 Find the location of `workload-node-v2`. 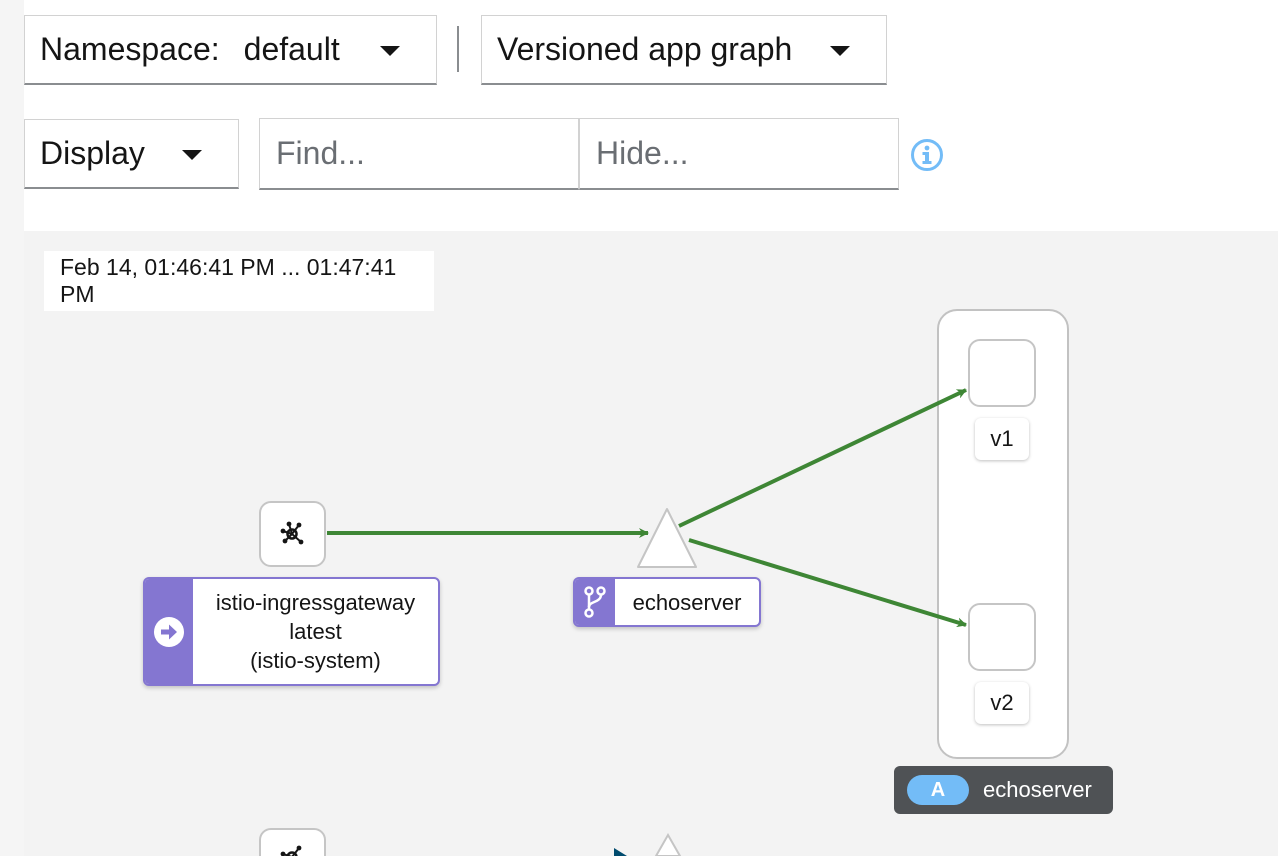

workload-node-v2 is located at coordinates (1002, 637).